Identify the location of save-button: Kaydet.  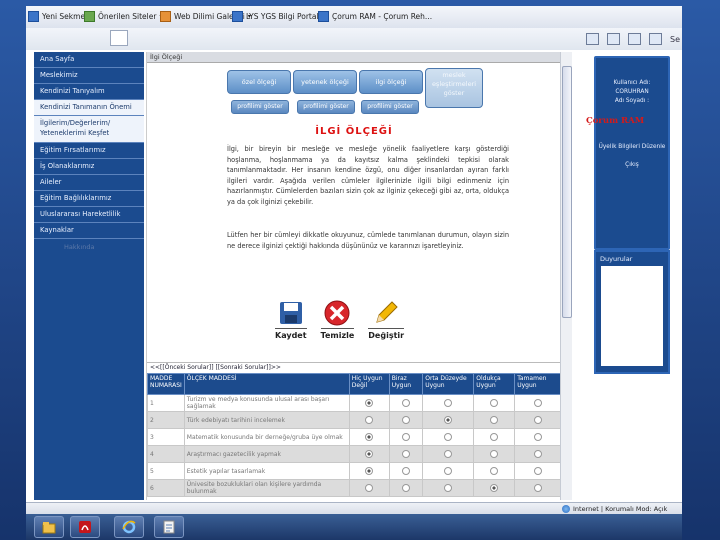
(291, 320).